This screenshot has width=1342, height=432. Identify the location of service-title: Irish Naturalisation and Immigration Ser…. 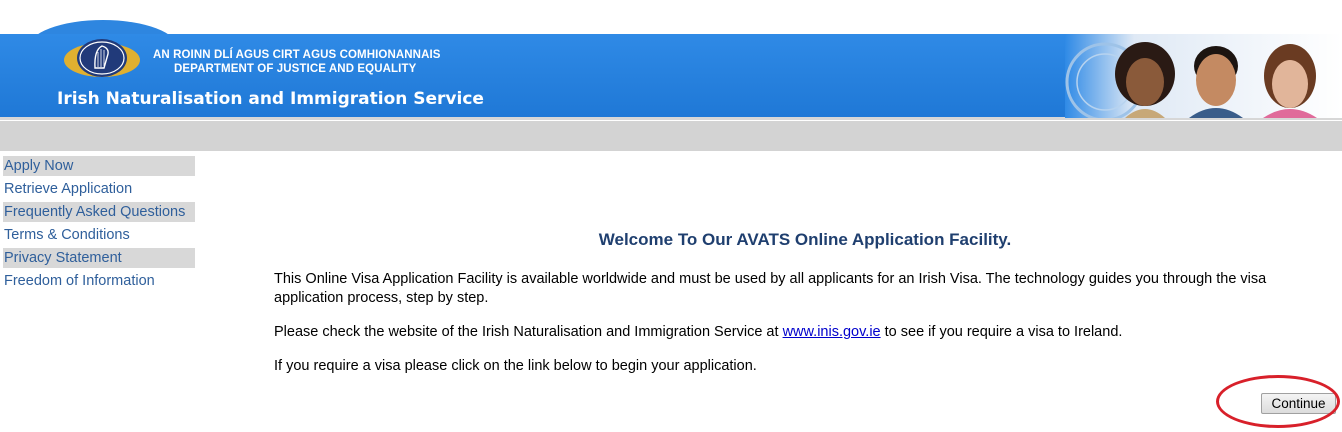
(270, 99).